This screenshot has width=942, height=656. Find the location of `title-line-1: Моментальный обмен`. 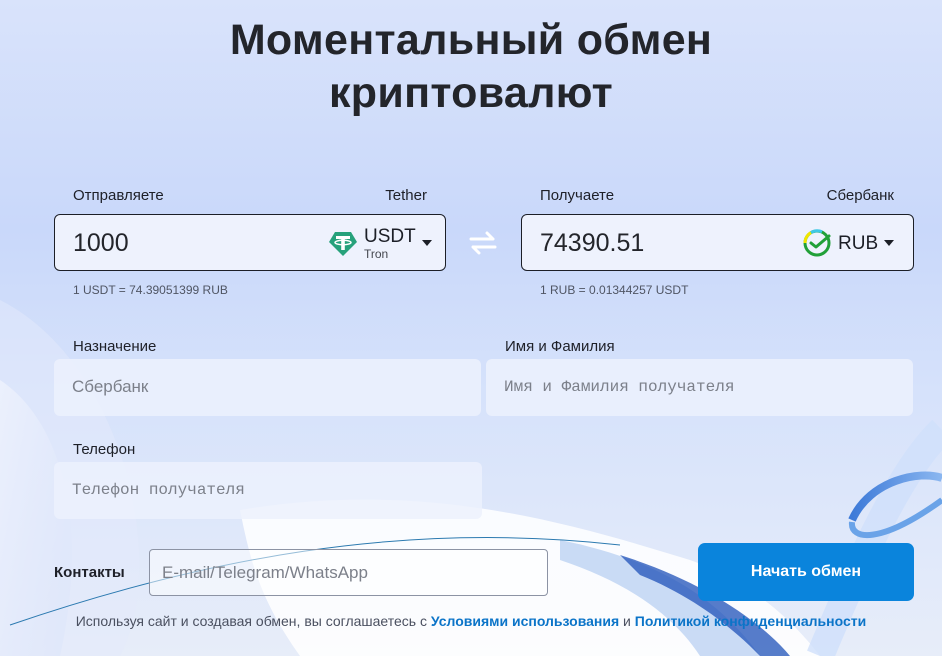

title-line-1: Моментальный обмен is located at coordinates (471, 40).